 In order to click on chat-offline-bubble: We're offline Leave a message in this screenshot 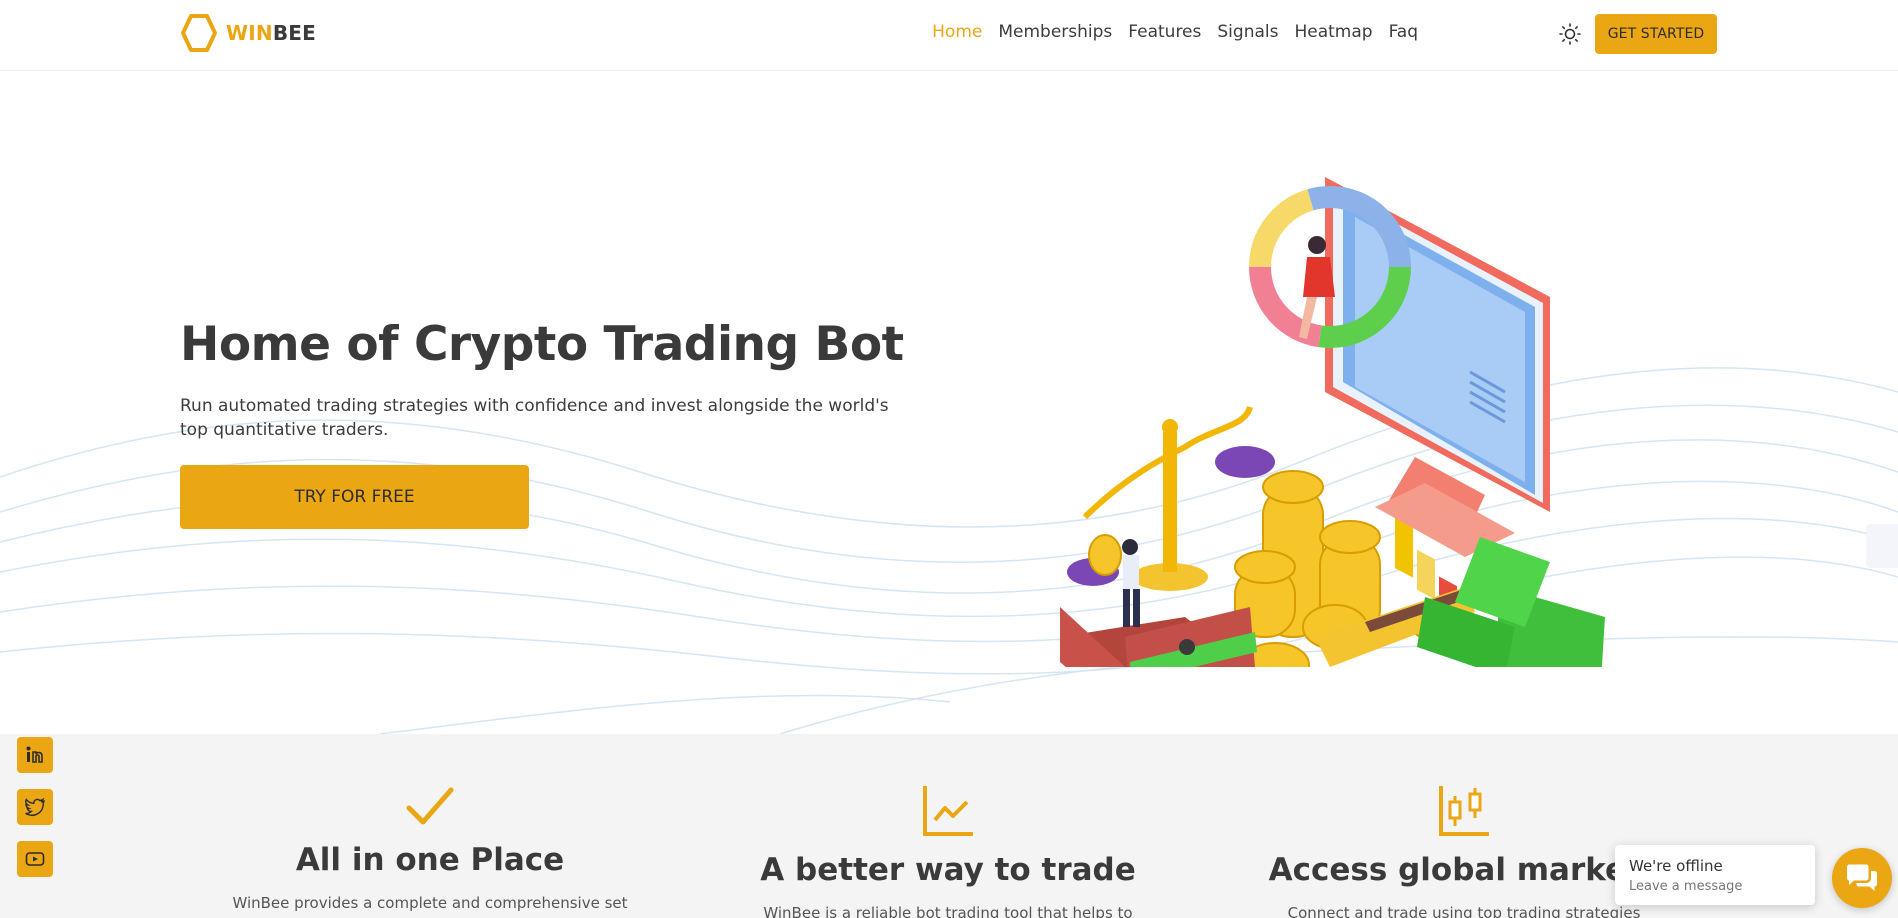, I will do `click(1715, 875)`.